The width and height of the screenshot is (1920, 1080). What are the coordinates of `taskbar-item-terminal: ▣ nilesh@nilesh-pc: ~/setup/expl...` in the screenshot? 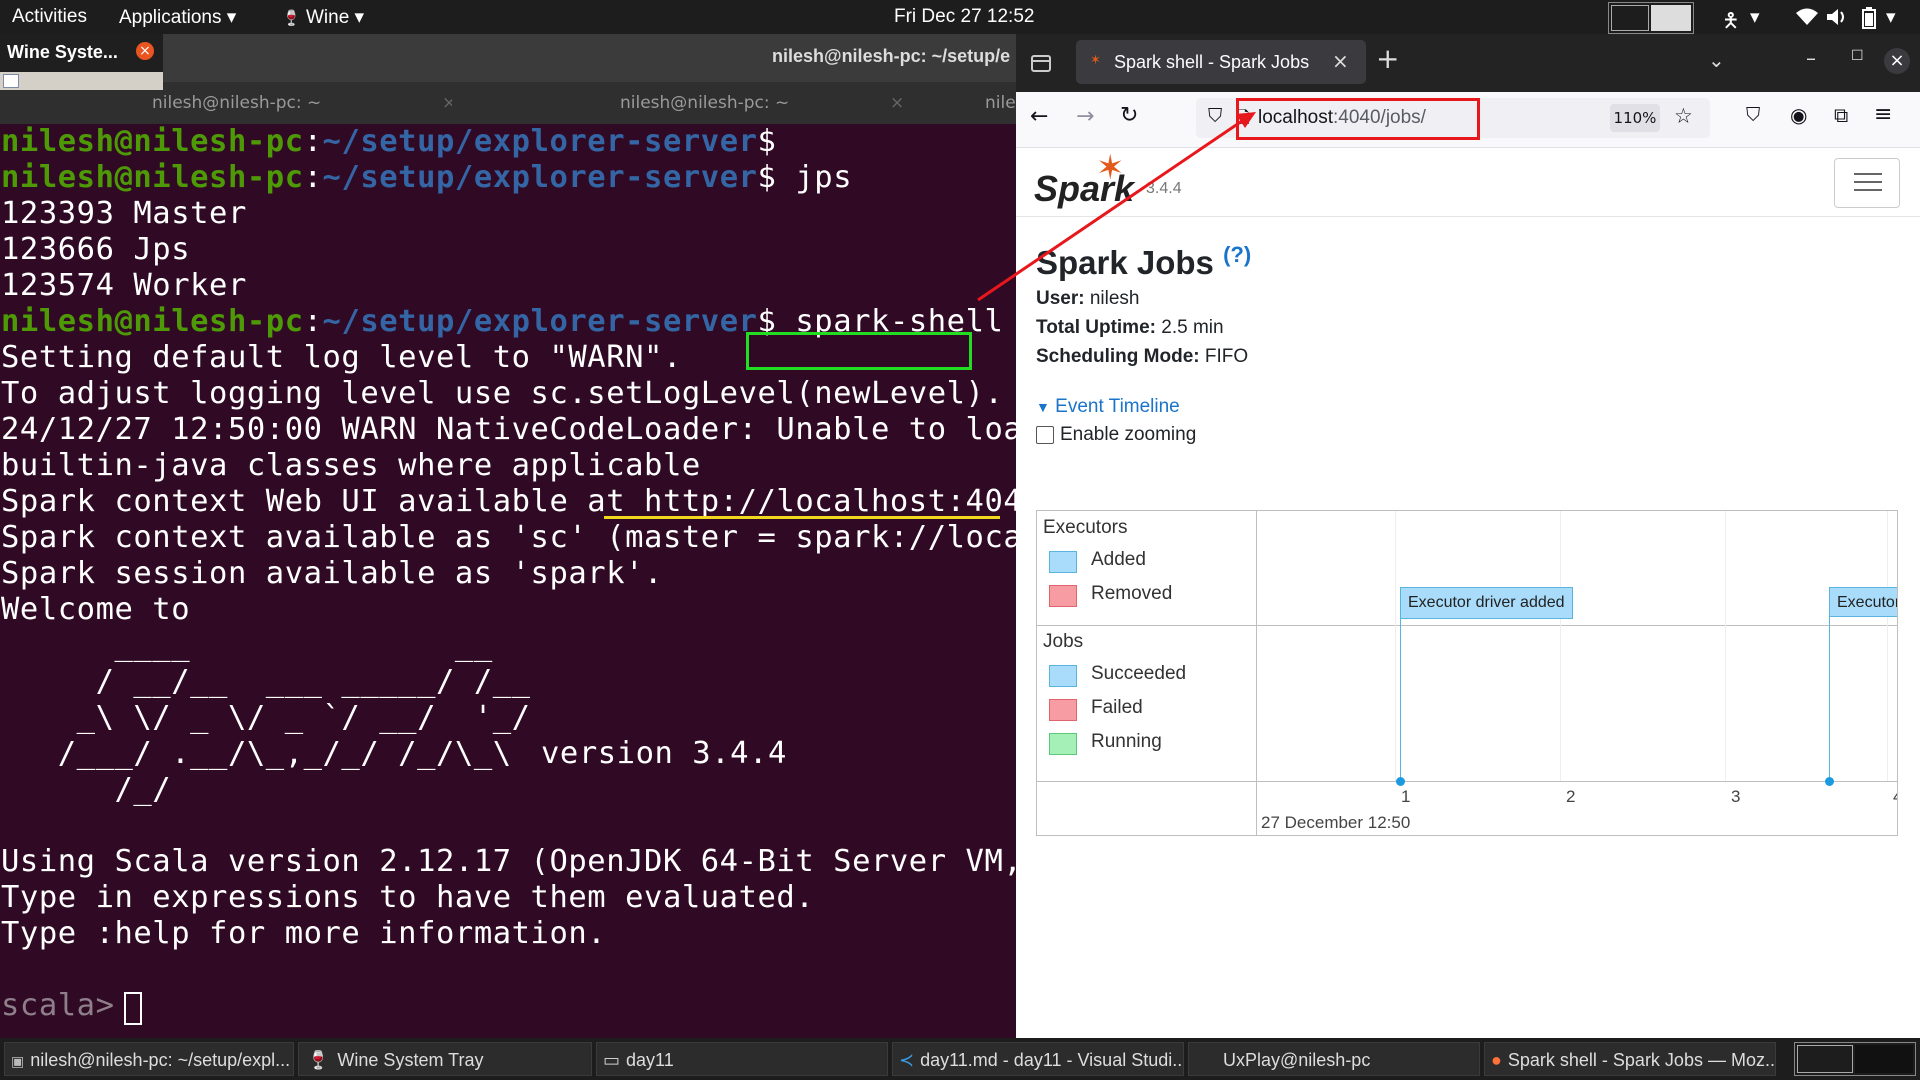 It's located at (149, 1059).